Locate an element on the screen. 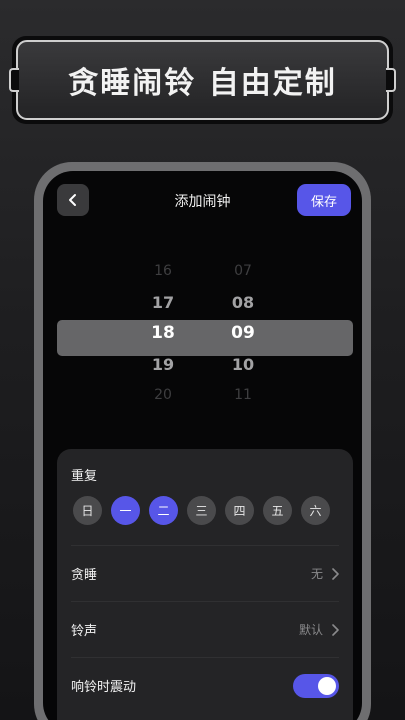 Image resolution: width=405 pixels, height=720 pixels. promo-banner-frame: 贪睡闹铃 自由定制 is located at coordinates (202, 80).